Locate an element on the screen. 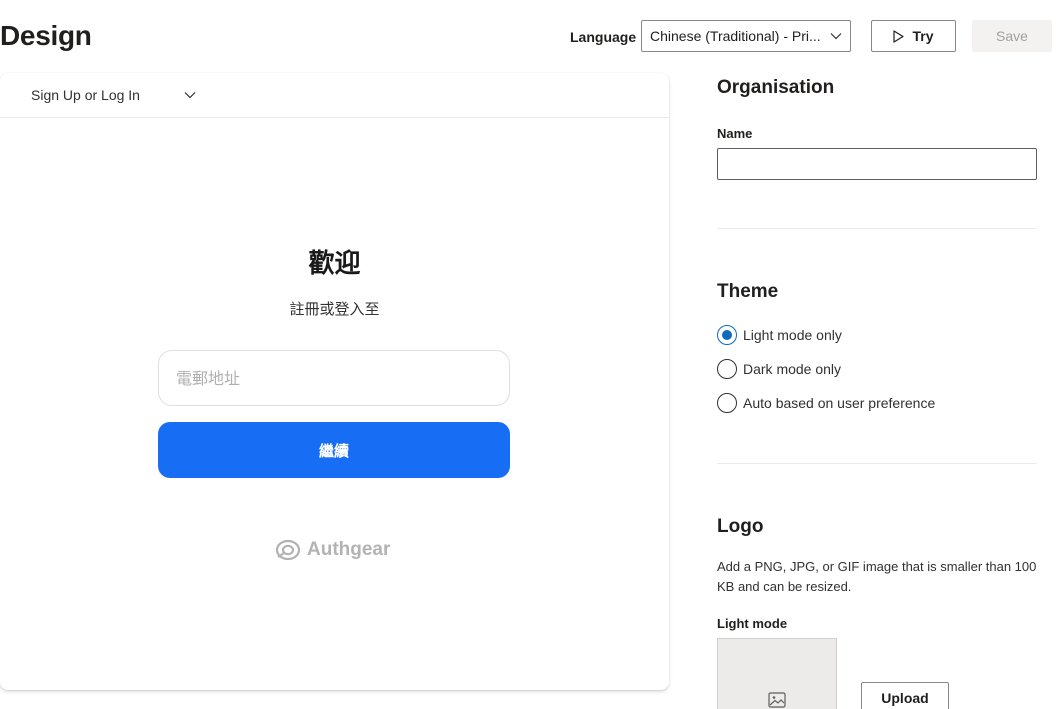 This screenshot has height=709, width=1064. theme-option-auto: Auto based on user preference is located at coordinates (826, 403).